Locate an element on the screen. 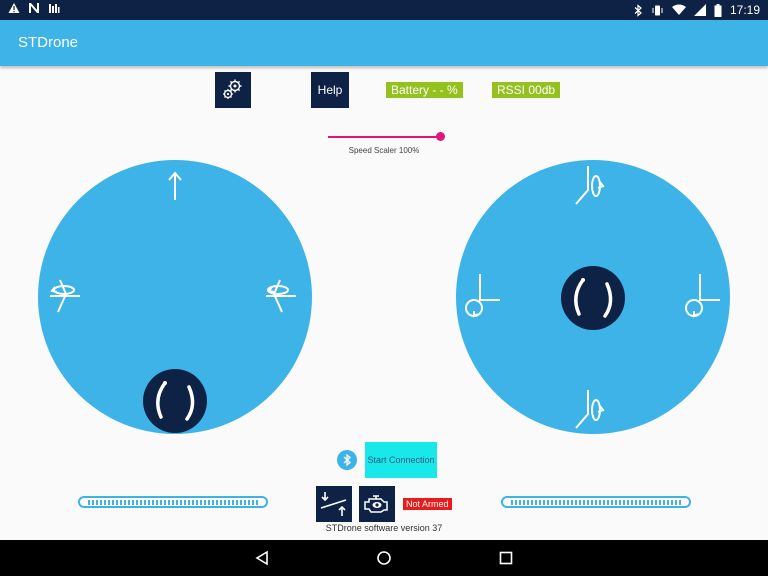 The image size is (768, 576). cell-signal-icon is located at coordinates (699, 10).